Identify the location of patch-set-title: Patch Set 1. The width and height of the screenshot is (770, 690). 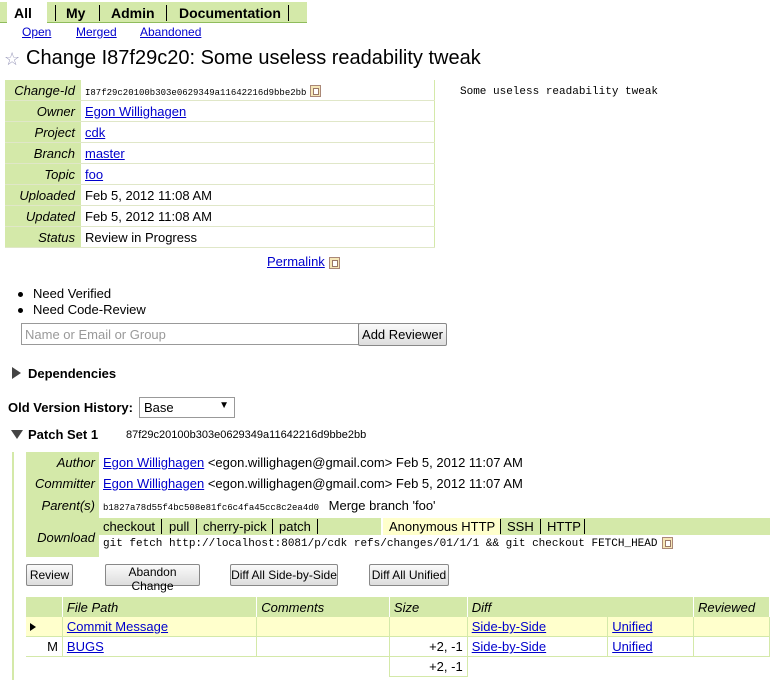
(63, 434).